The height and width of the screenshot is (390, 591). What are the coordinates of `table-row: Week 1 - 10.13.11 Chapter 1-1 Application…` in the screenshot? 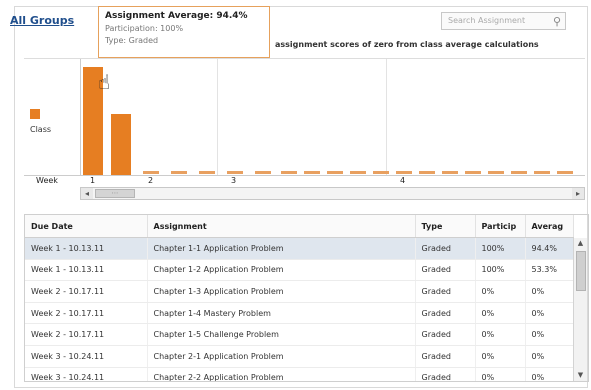 It's located at (299, 248).